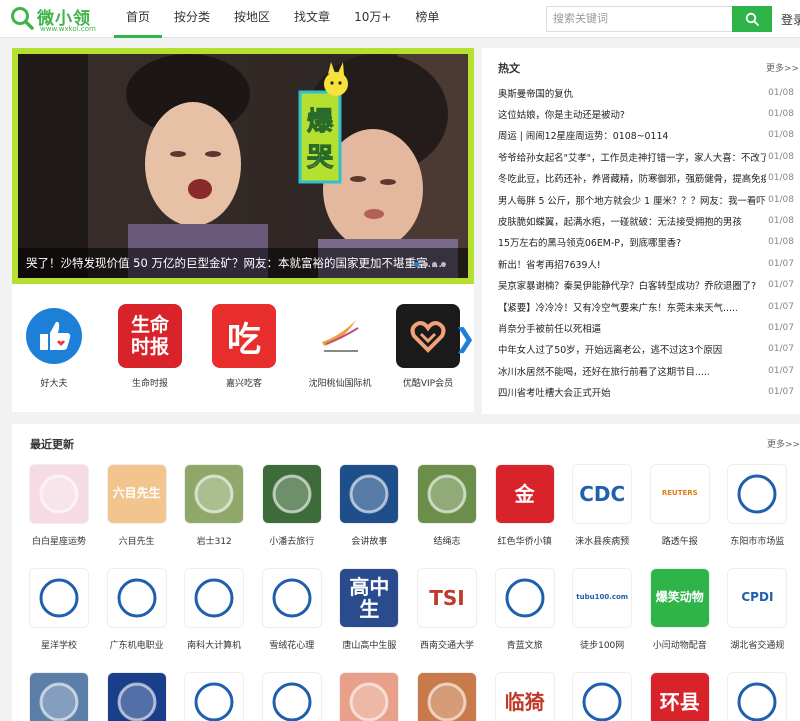 The image size is (800, 721). I want to click on account-item: CDC 涞水县疾病预, so click(602, 505).